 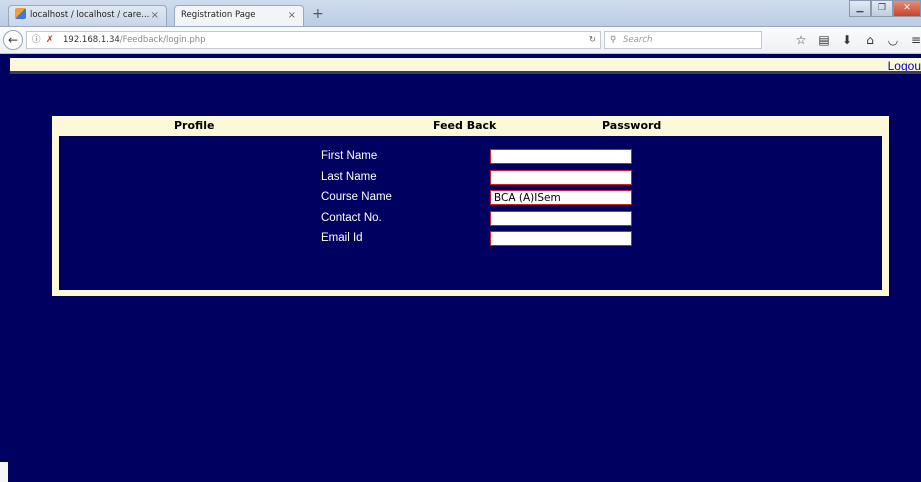 I want to click on browser-tab-localhost: localhost / localhost / care... ×, so click(x=87, y=15).